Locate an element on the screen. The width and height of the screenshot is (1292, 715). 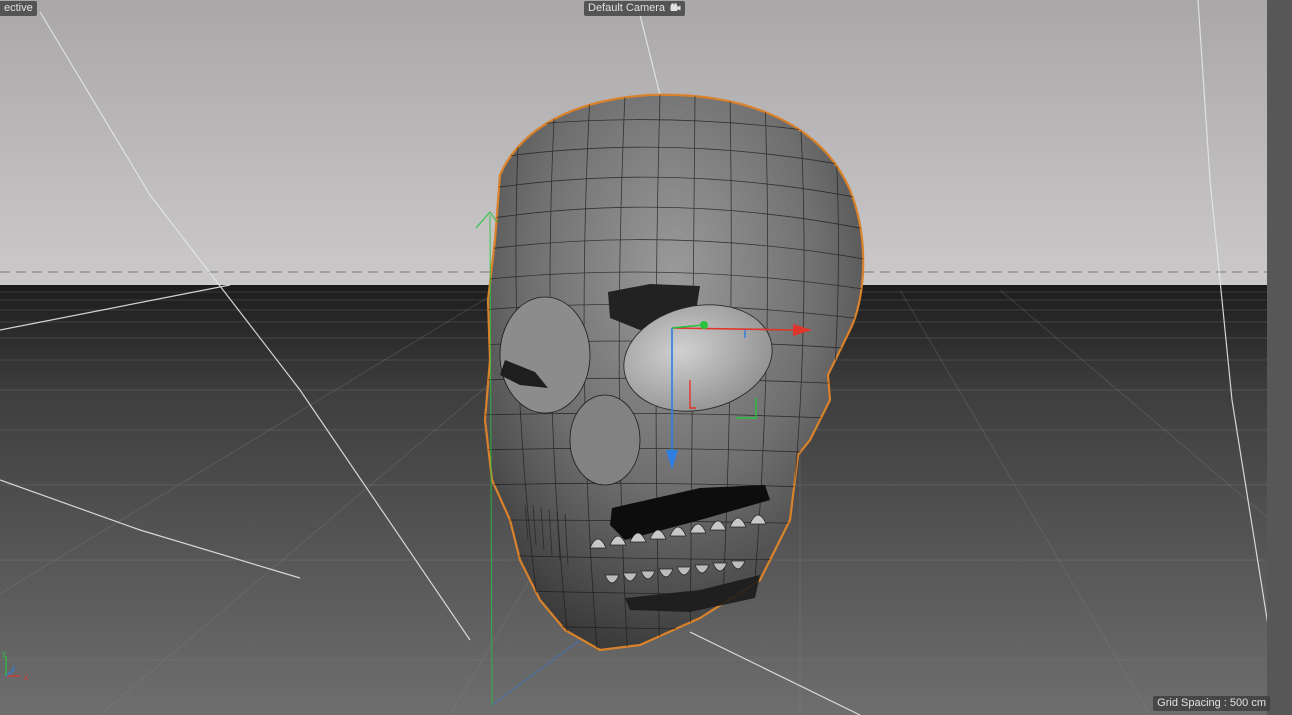
camera-icon is located at coordinates (675, 7).